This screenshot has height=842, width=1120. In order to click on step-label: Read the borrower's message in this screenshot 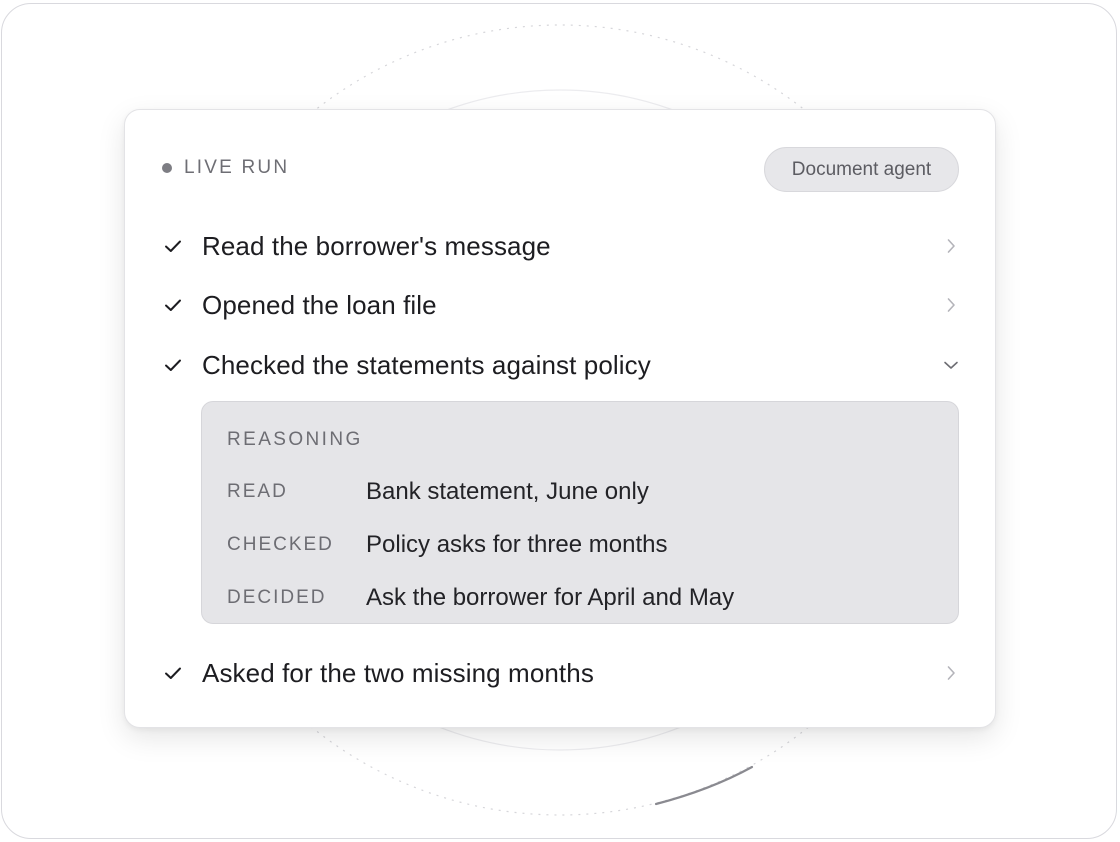, I will do `click(376, 245)`.